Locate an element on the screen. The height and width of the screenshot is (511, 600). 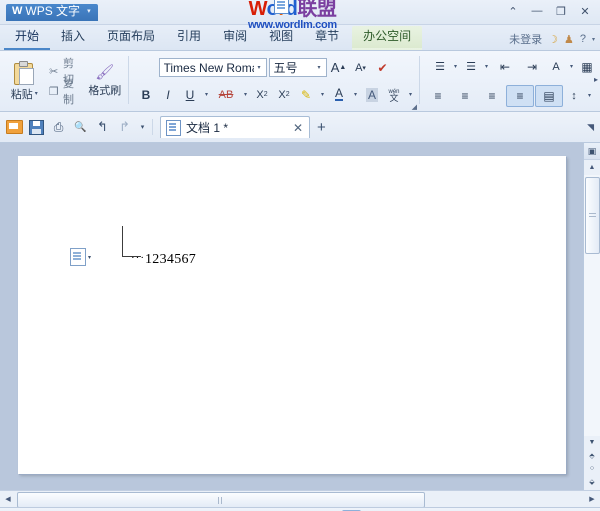
redo-button: ↱ is located at coordinates (124, 127).